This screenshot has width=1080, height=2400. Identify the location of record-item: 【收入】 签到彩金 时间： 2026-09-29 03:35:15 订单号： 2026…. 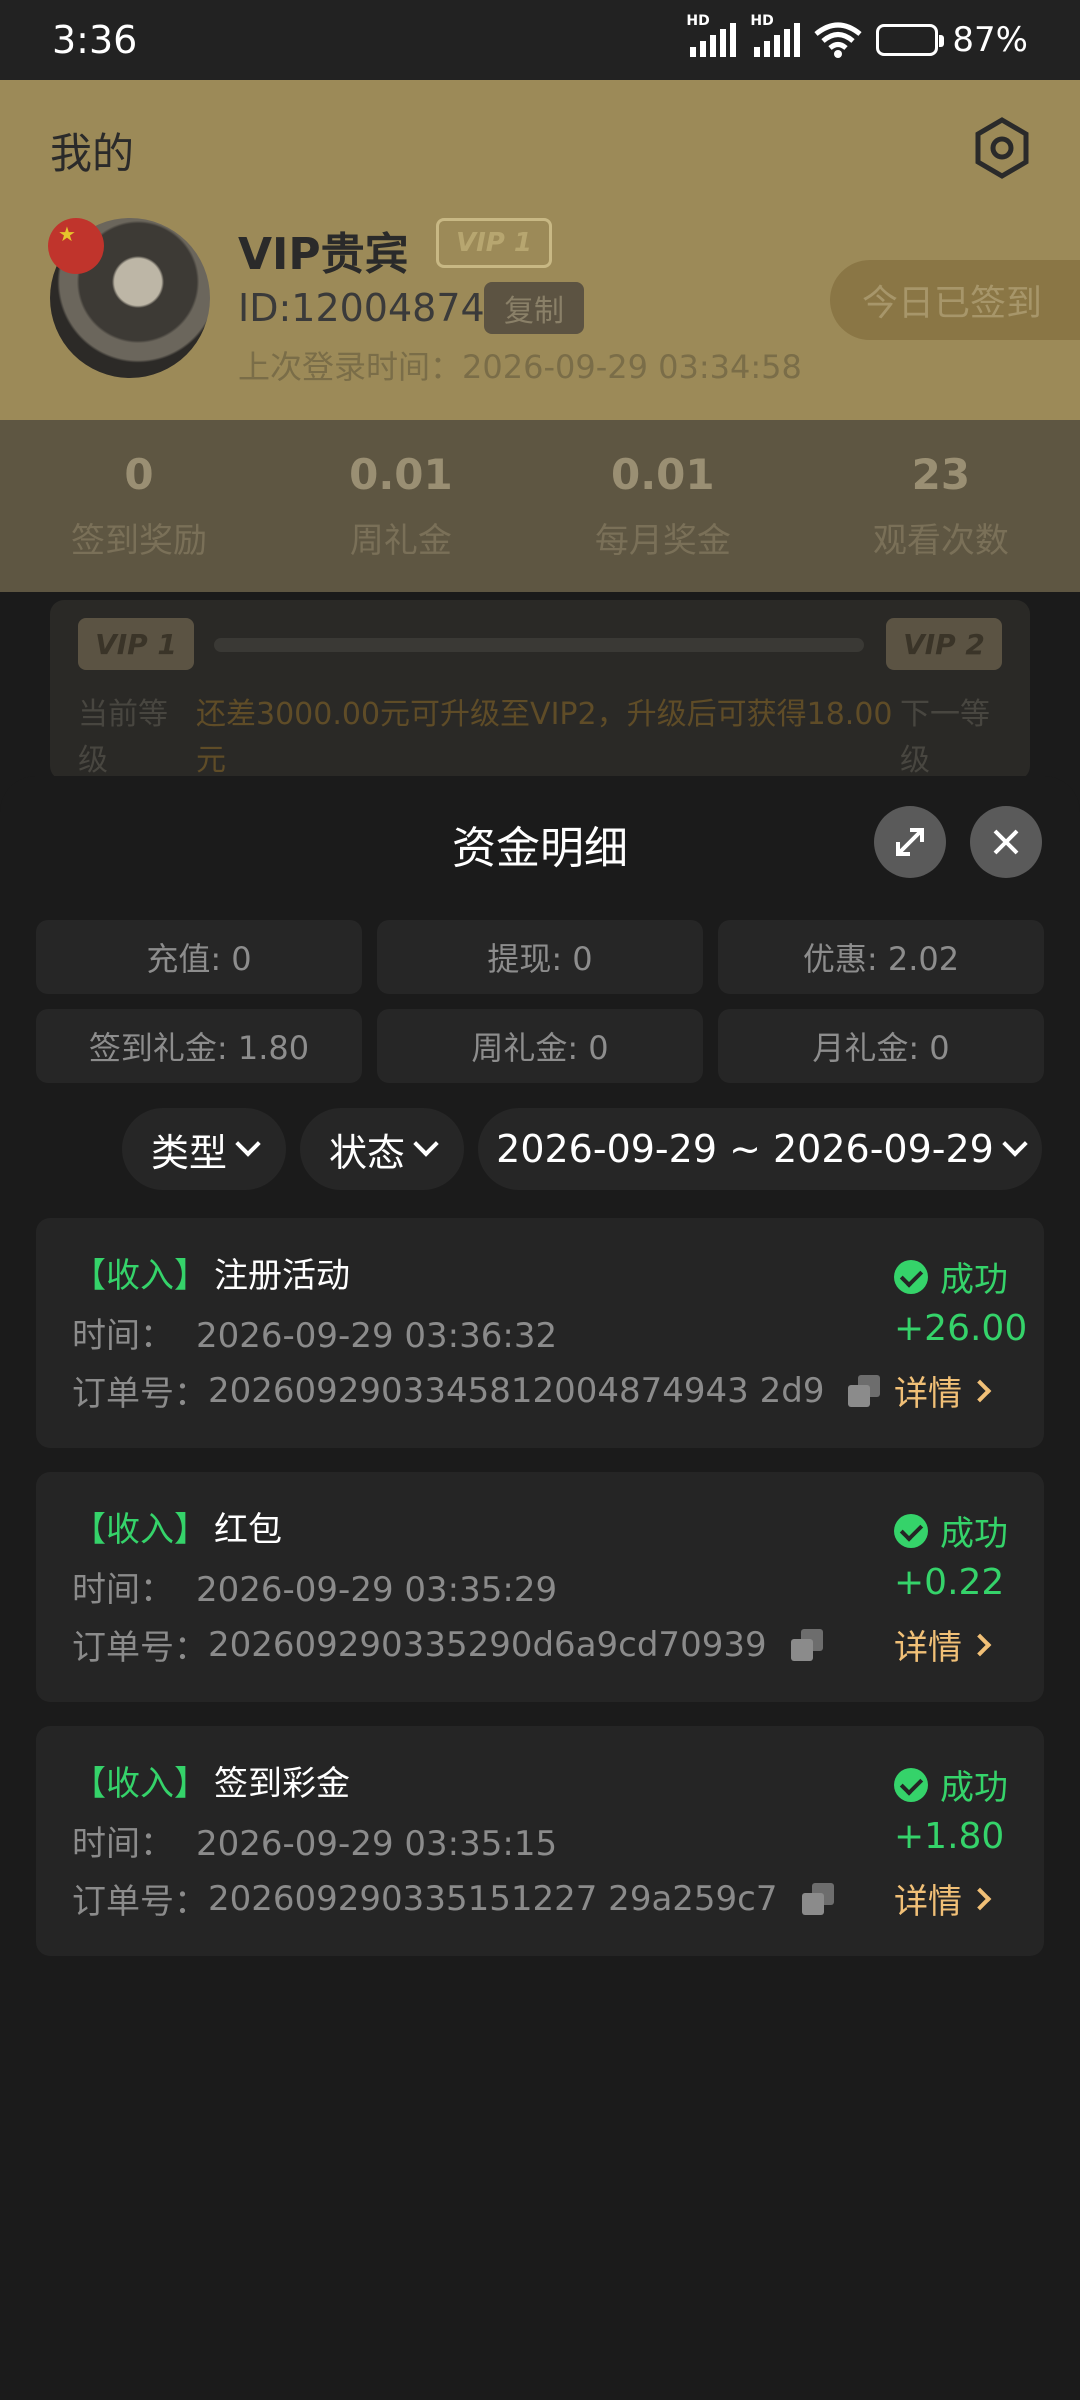
(540, 1841).